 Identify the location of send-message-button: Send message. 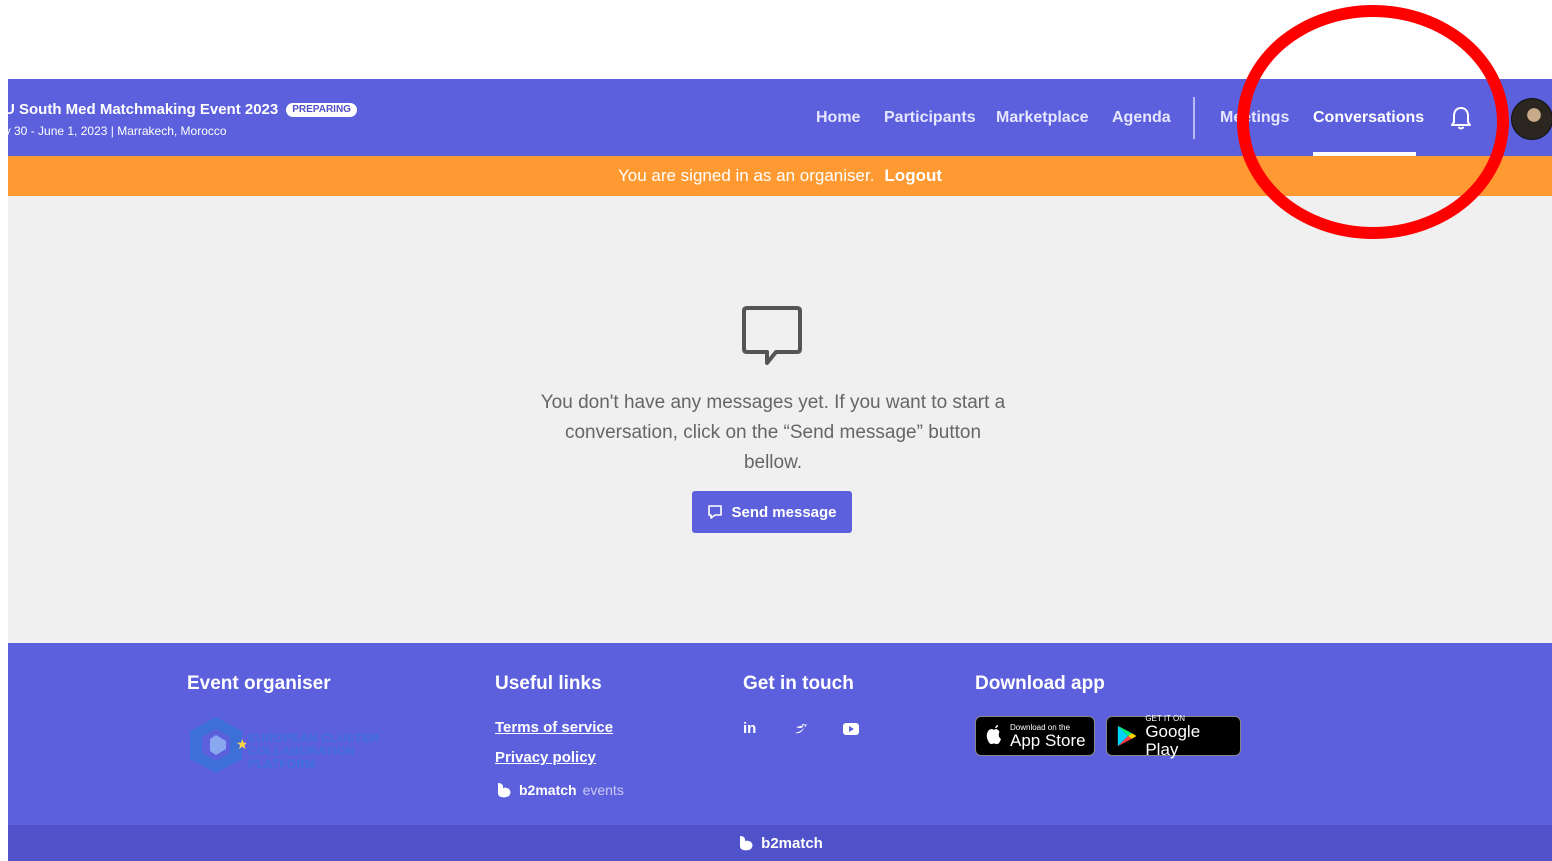
(772, 512).